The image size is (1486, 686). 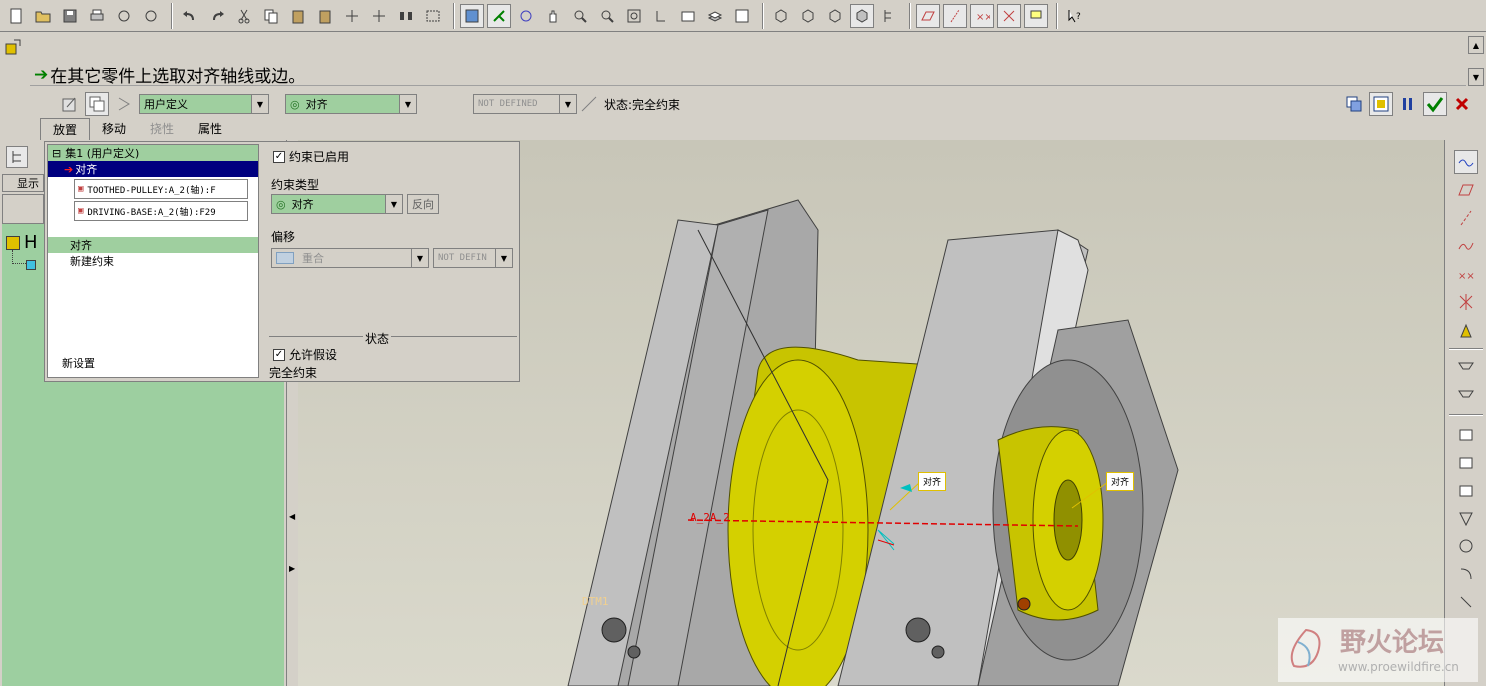 I want to click on hidden-line-icon, so click(x=808, y=16).